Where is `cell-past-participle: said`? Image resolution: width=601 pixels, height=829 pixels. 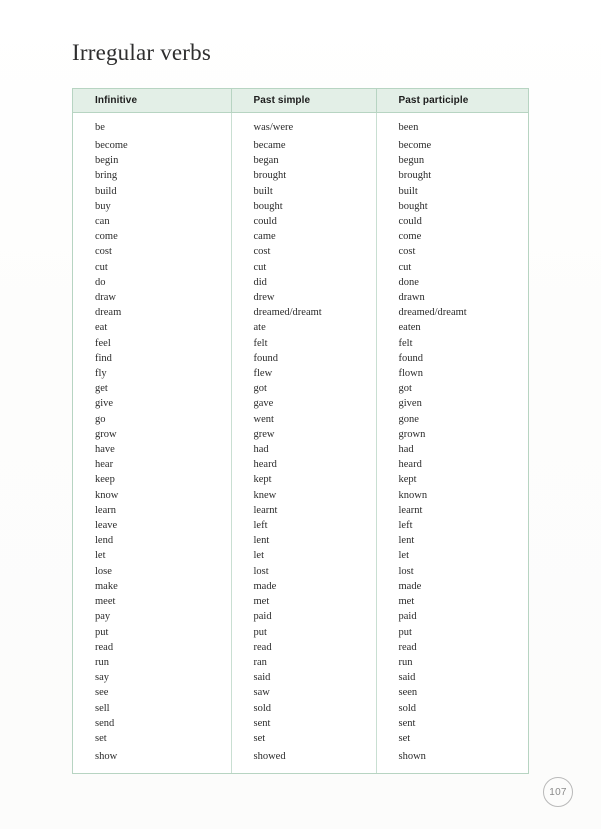 cell-past-participle: said is located at coordinates (407, 678).